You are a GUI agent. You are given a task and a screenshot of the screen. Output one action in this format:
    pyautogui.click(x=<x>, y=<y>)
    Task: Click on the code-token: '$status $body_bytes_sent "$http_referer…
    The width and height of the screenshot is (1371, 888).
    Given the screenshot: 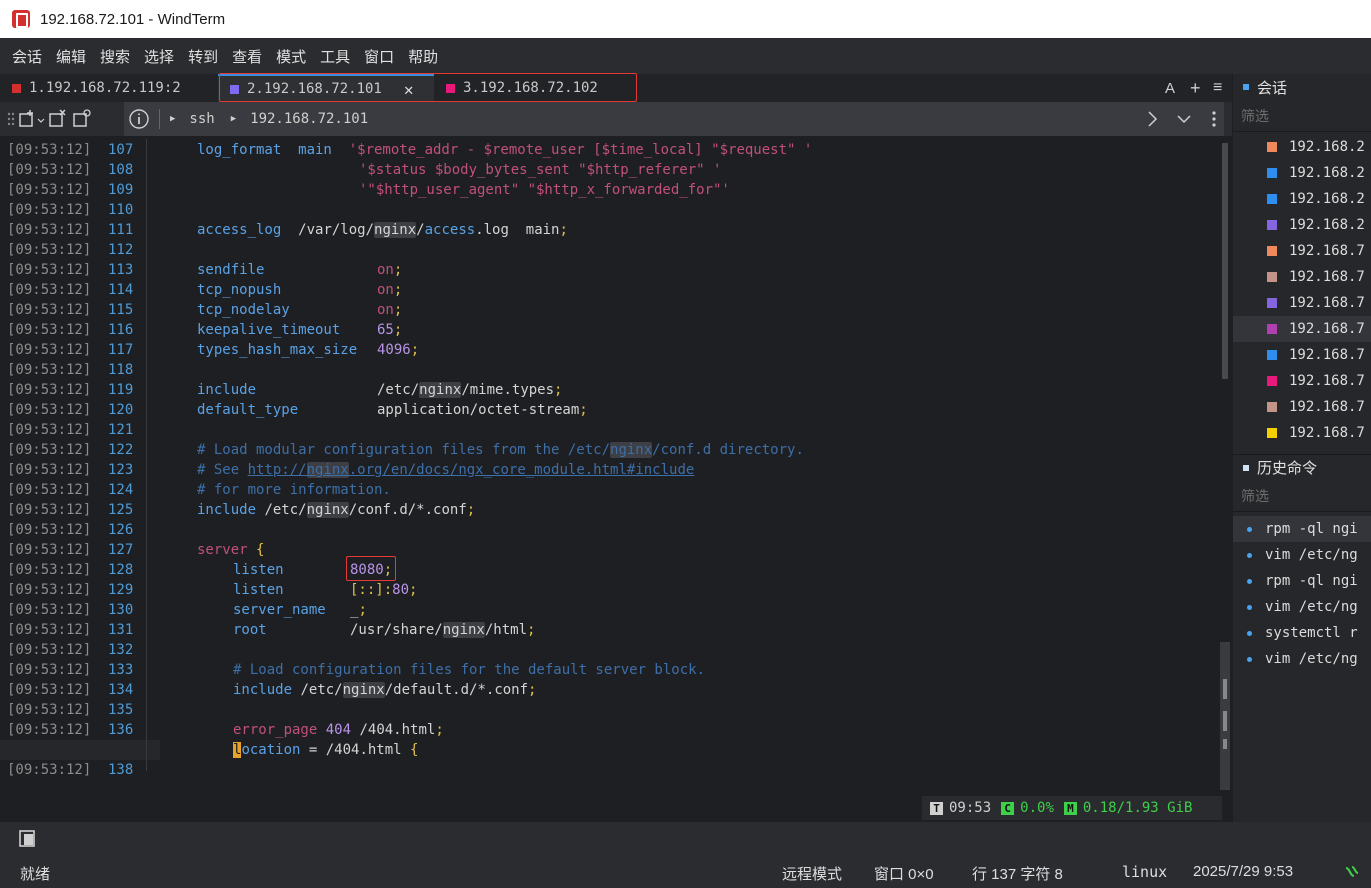 What is the action you would take?
    pyautogui.click(x=540, y=170)
    